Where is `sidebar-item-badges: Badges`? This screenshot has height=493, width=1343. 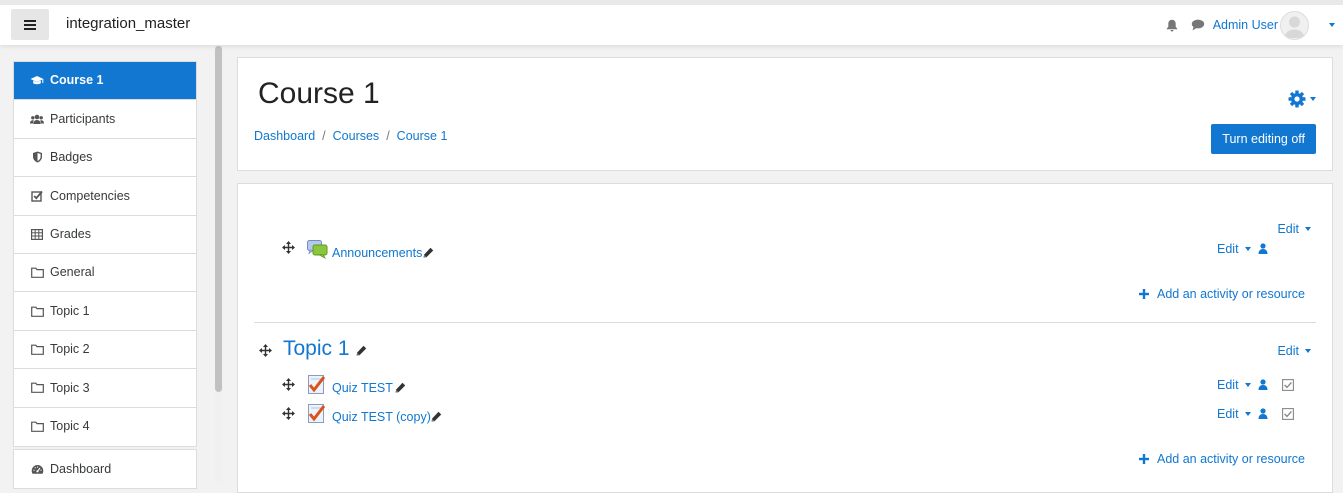
sidebar-item-badges: Badges is located at coordinates (105, 158).